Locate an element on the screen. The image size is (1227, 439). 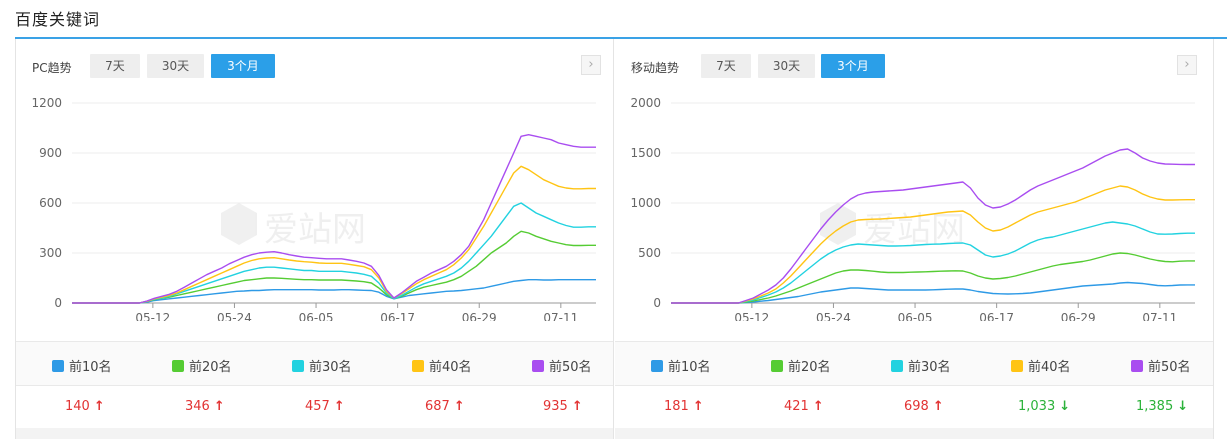
svg-text: 爱站网 is located at coordinates (315, 230).